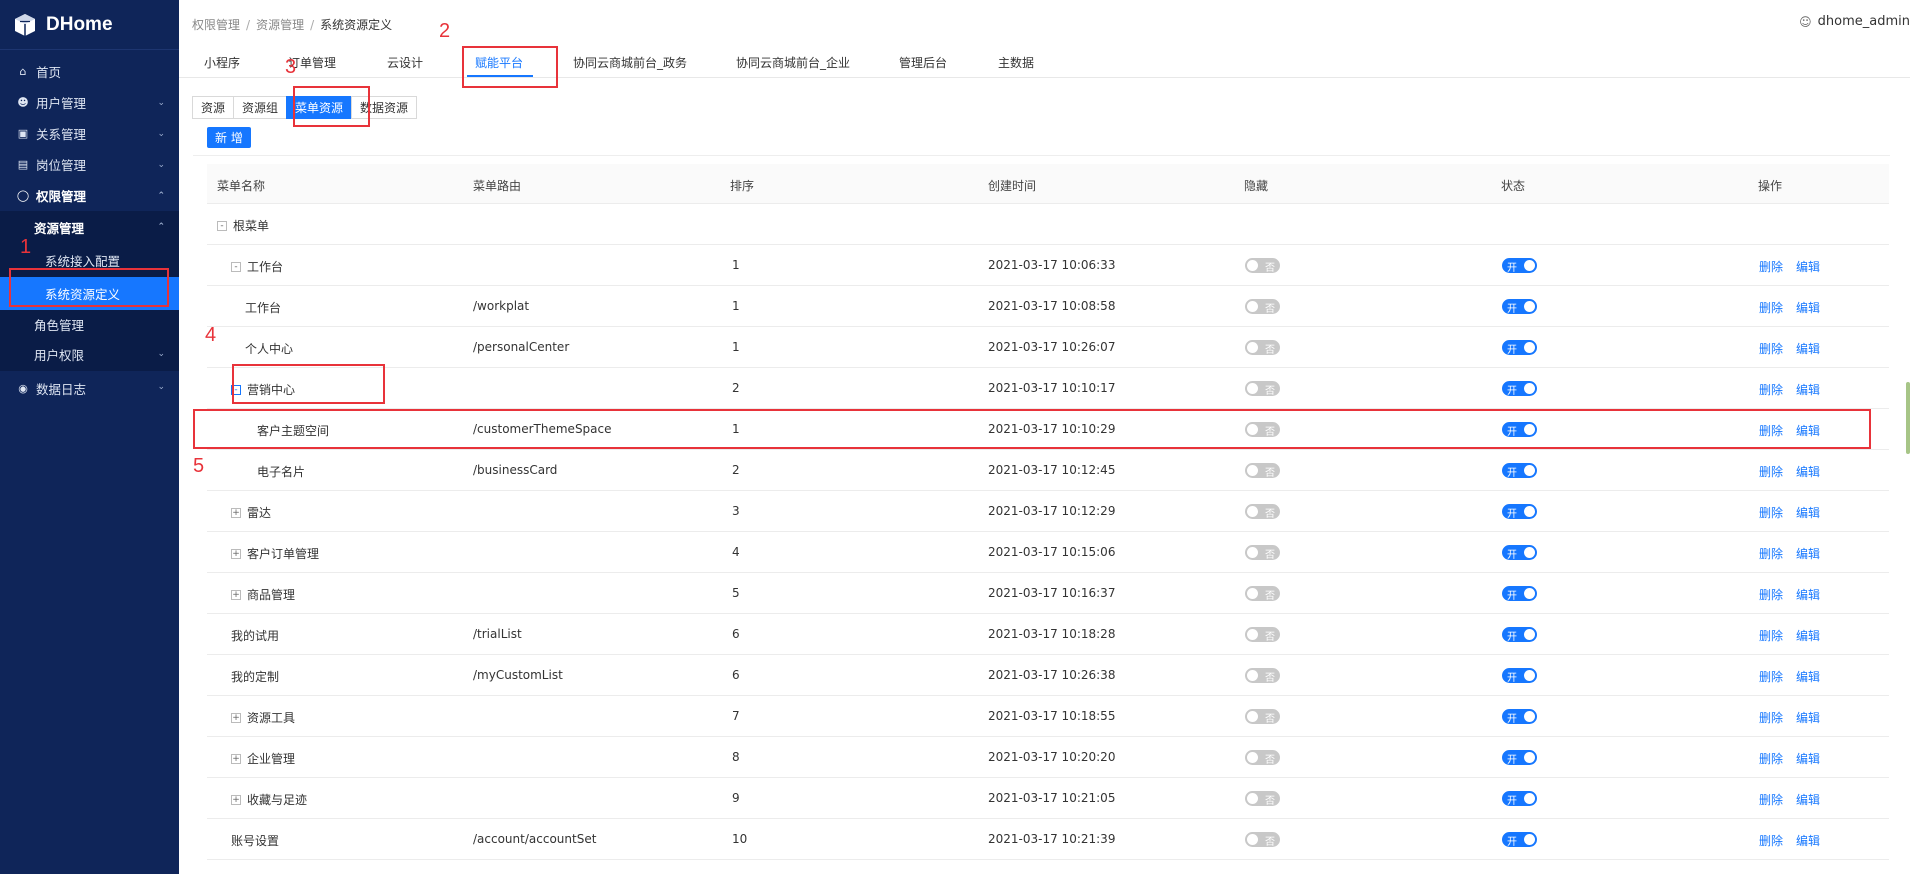 The width and height of the screenshot is (1910, 874). What do you see at coordinates (89, 133) in the screenshot?
I see `sidebar-item-relation-management: ▣ 关系管理 ⌄` at bounding box center [89, 133].